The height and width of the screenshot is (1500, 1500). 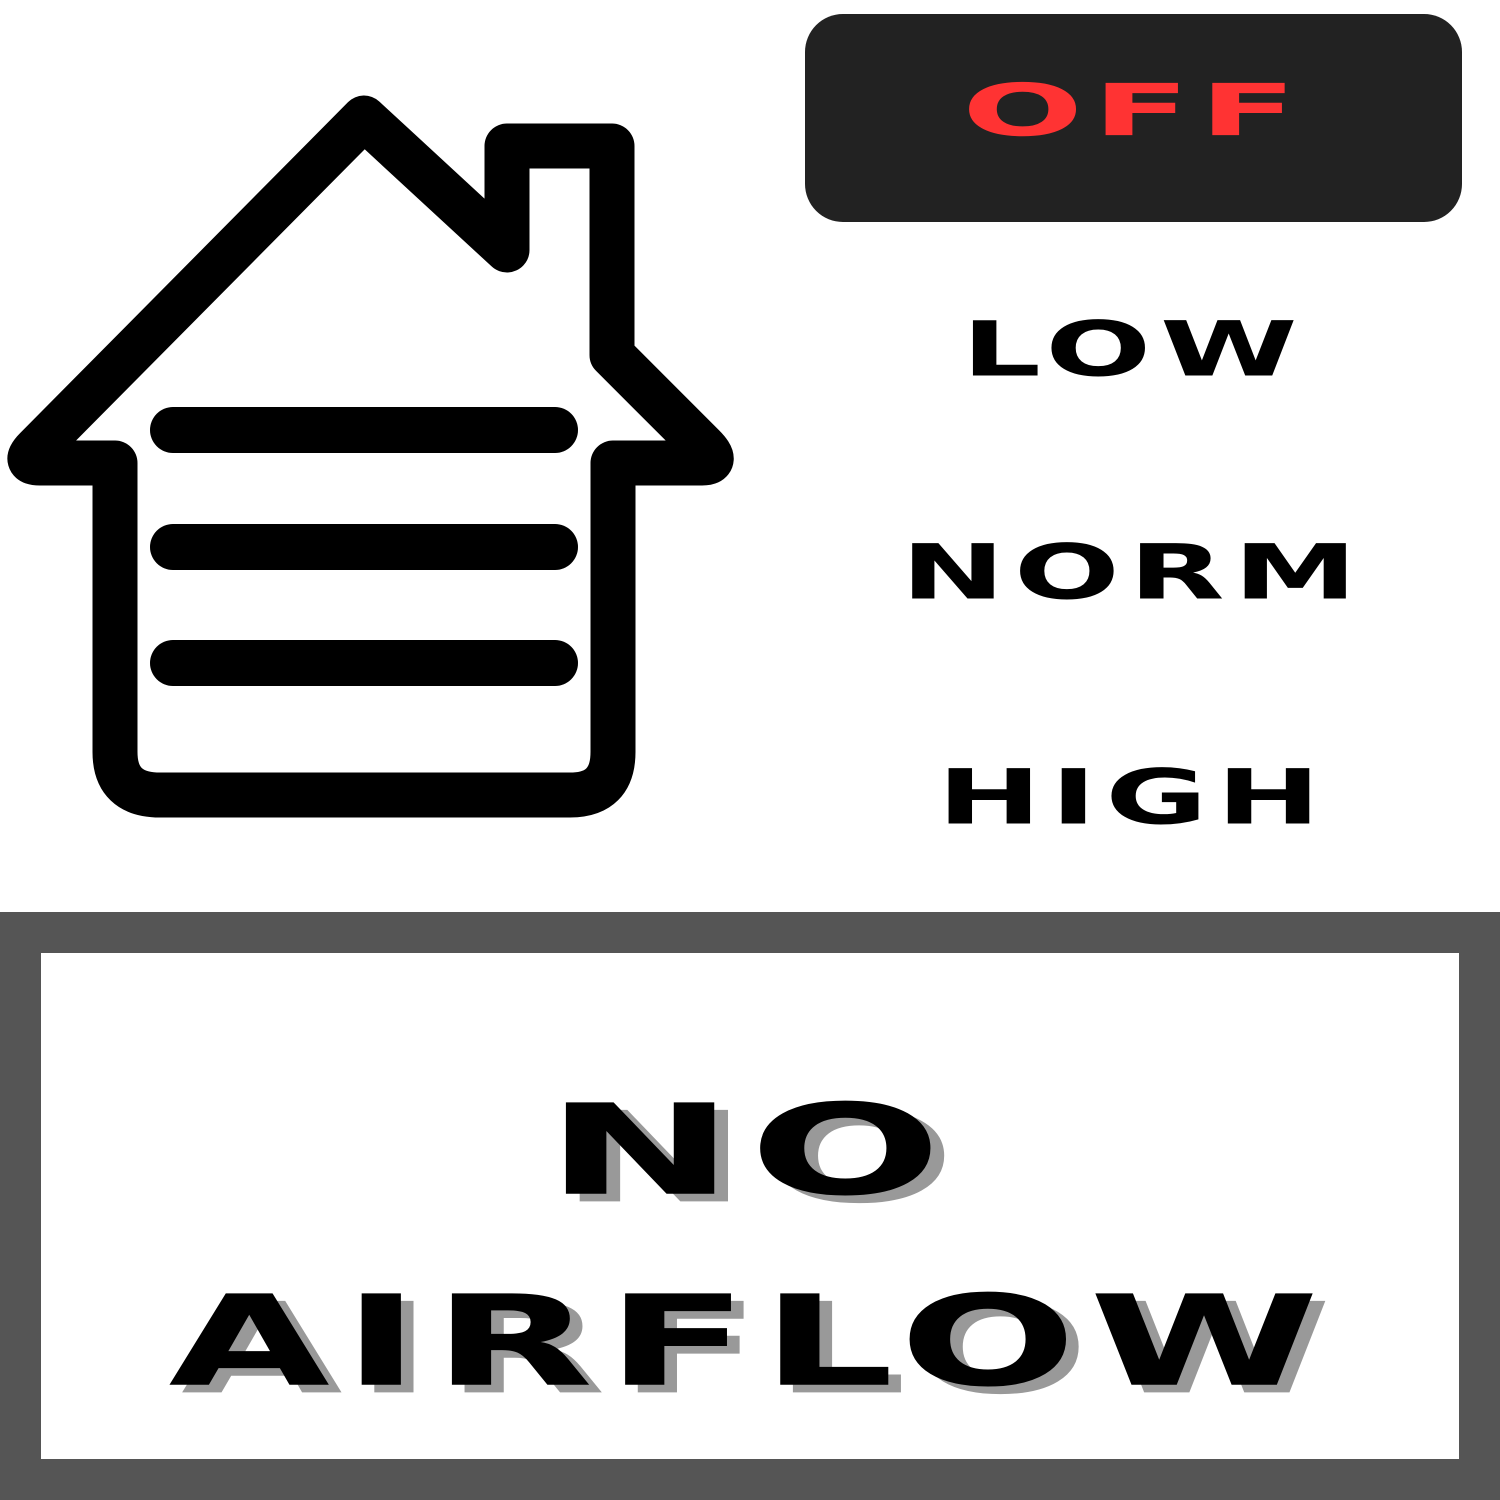 I want to click on mode-low-button: LOW, so click(x=1133, y=350).